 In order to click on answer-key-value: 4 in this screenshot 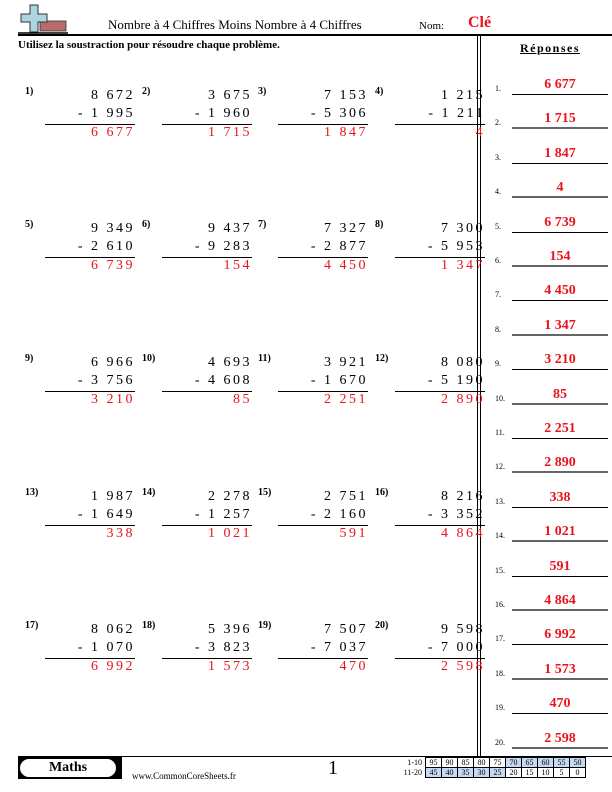, I will do `click(560, 188)`.